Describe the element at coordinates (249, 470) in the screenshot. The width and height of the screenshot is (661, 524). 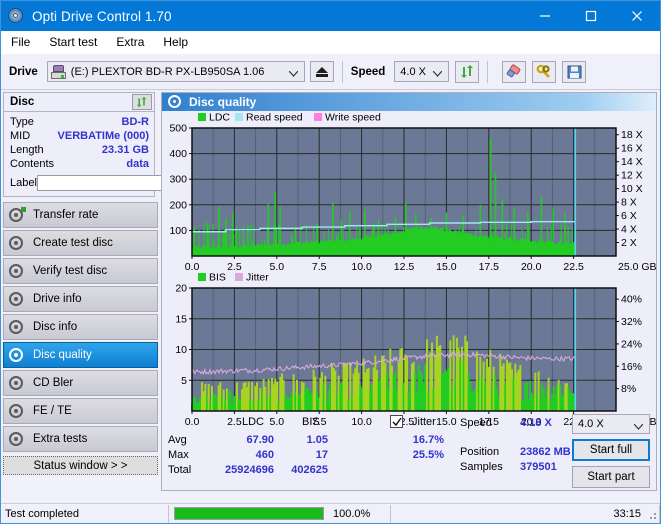
I see `stats-total-ldc: 25924696` at that location.